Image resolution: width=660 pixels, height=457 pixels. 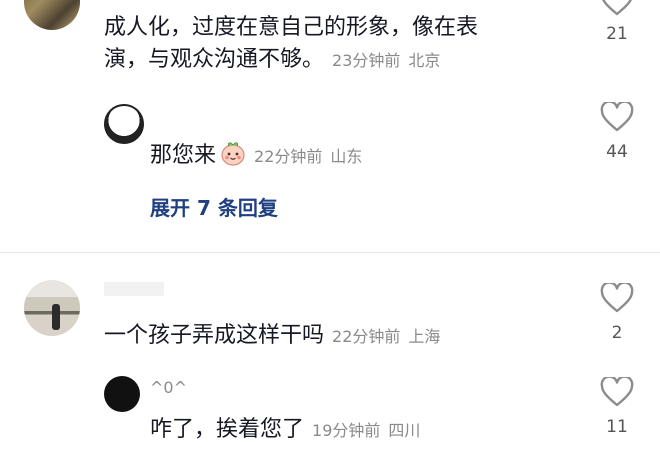 I want to click on reply-username: ^0^, so click(x=168, y=387).